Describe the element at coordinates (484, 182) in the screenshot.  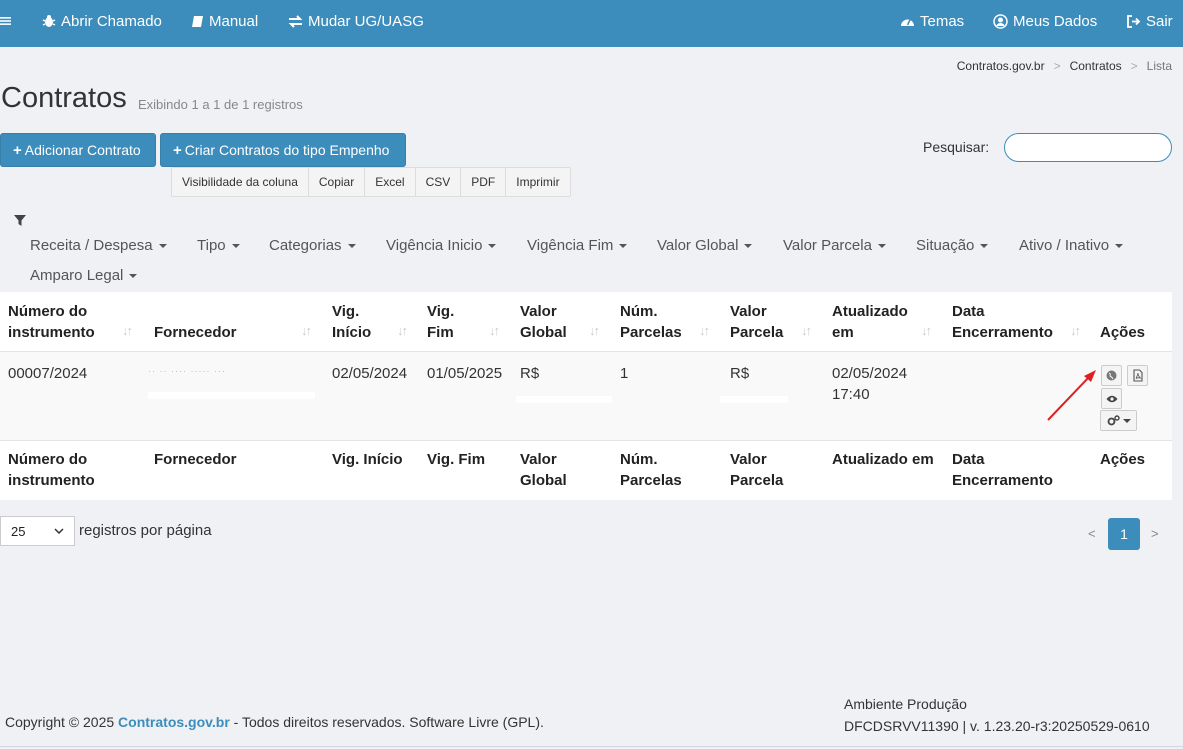
I see `pdf-button: PDF` at that location.